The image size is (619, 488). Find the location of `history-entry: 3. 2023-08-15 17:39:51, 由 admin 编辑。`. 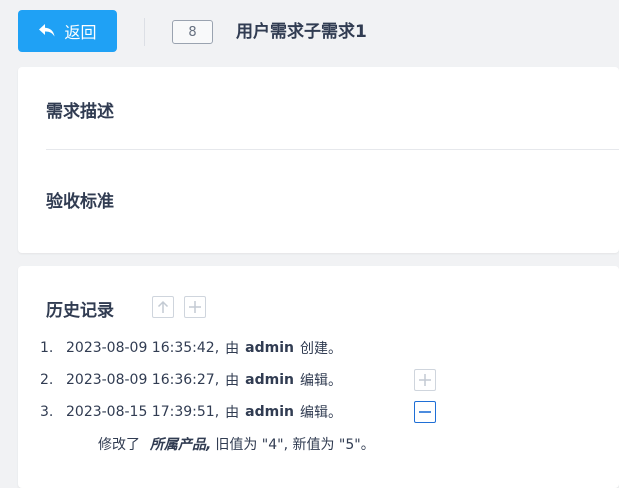

history-entry: 3. 2023-08-15 17:39:51, 由 admin 编辑。 is located at coordinates (238, 412).